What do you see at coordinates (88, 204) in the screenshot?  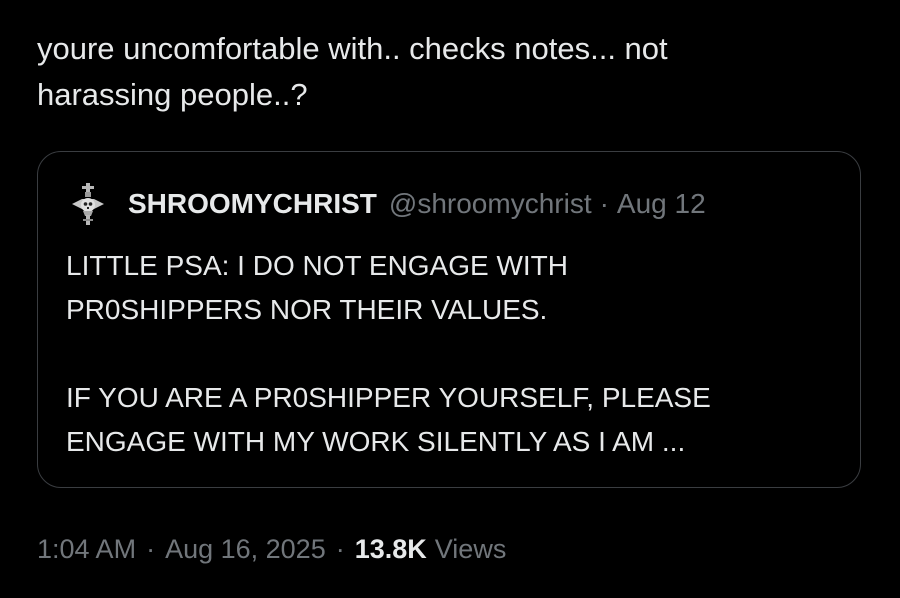 I see `cross-skull-avatar-icon` at bounding box center [88, 204].